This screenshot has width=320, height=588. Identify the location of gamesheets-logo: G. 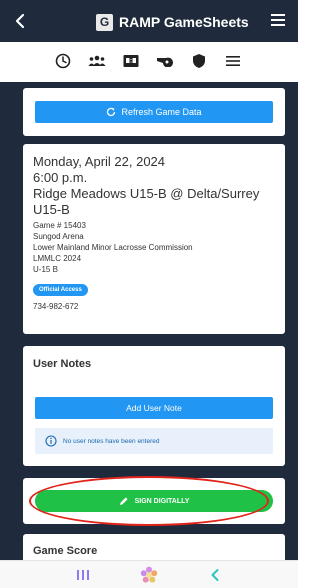
(104, 22).